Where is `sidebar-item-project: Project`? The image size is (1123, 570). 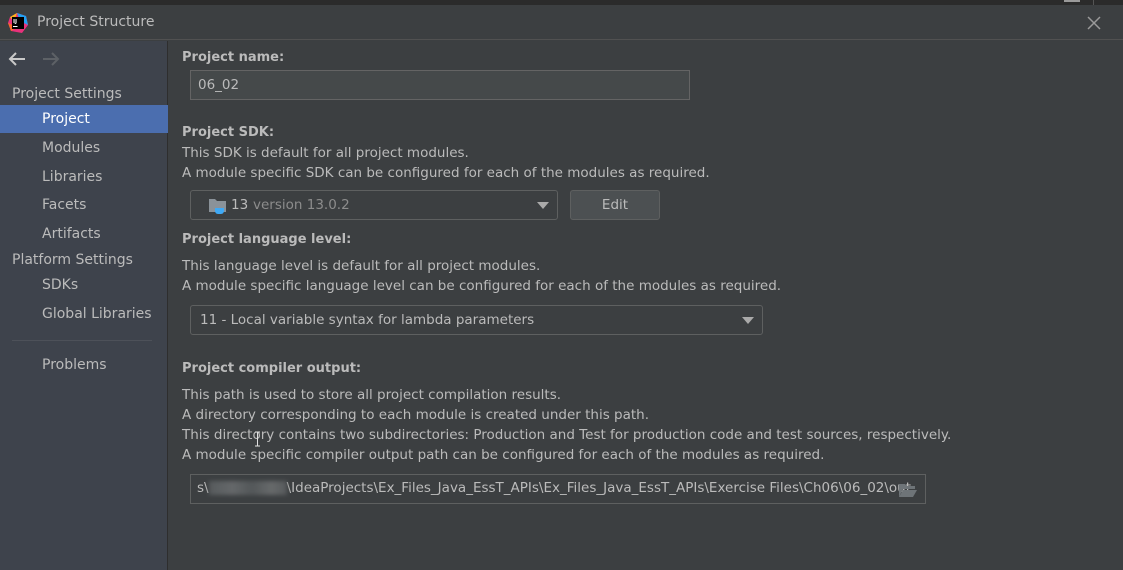 sidebar-item-project: Project is located at coordinates (84, 119).